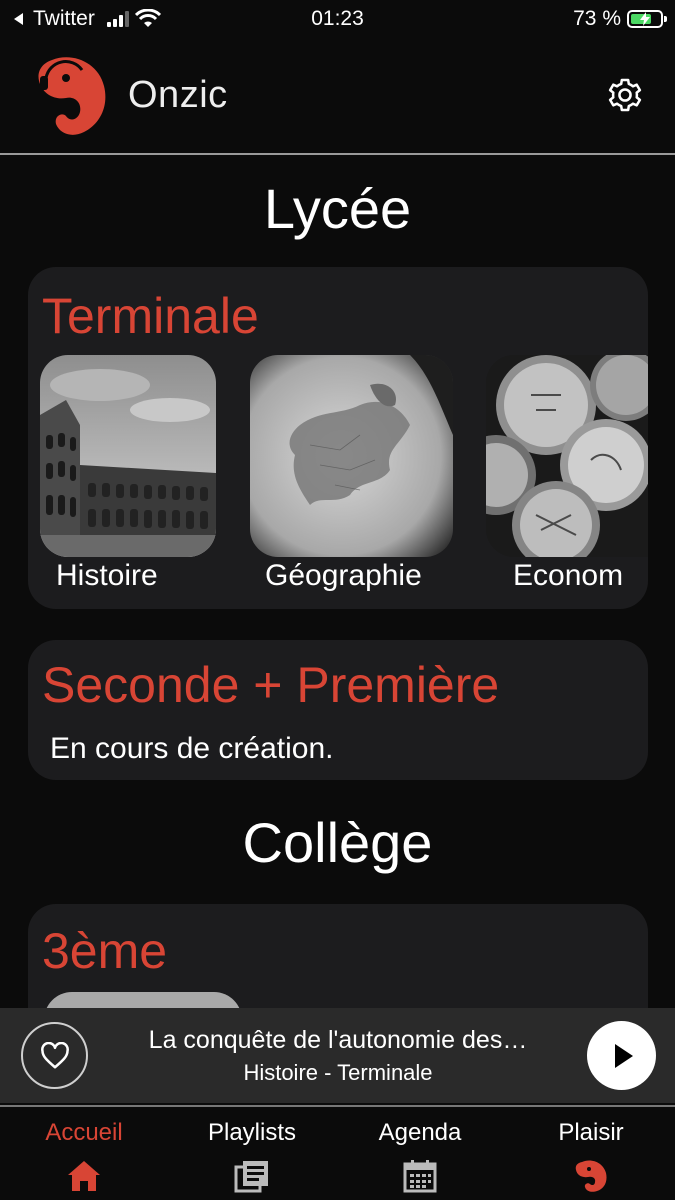  Describe the element at coordinates (647, 19) in the screenshot. I see `battery-icon` at that location.